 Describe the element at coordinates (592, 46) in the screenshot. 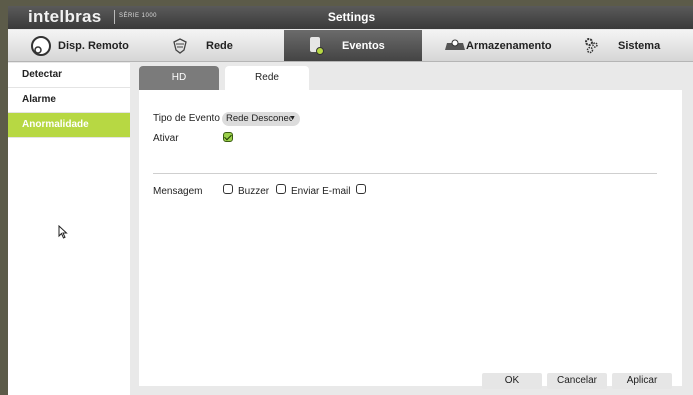

I see `gears-icon` at that location.